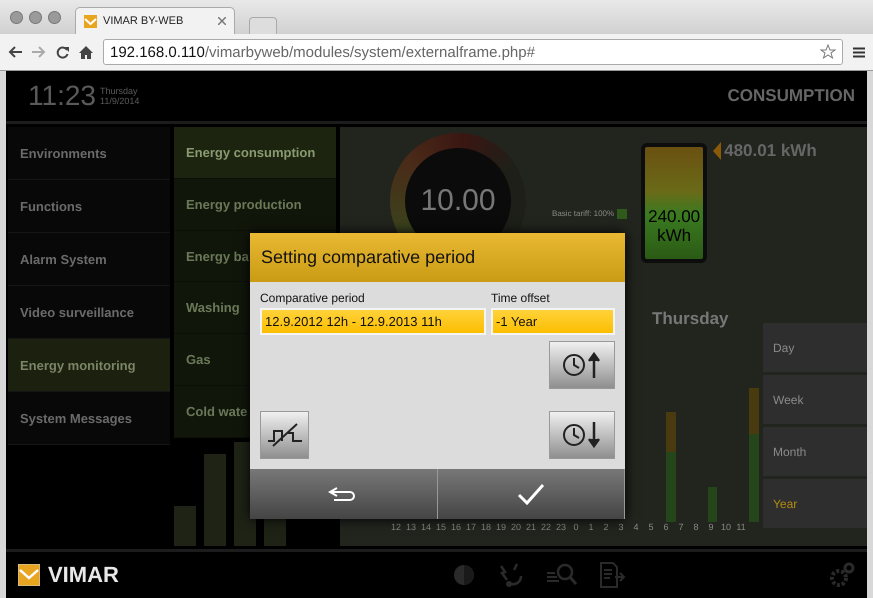  Describe the element at coordinates (620, 527) in the screenshot. I see `hour-label: 3` at that location.